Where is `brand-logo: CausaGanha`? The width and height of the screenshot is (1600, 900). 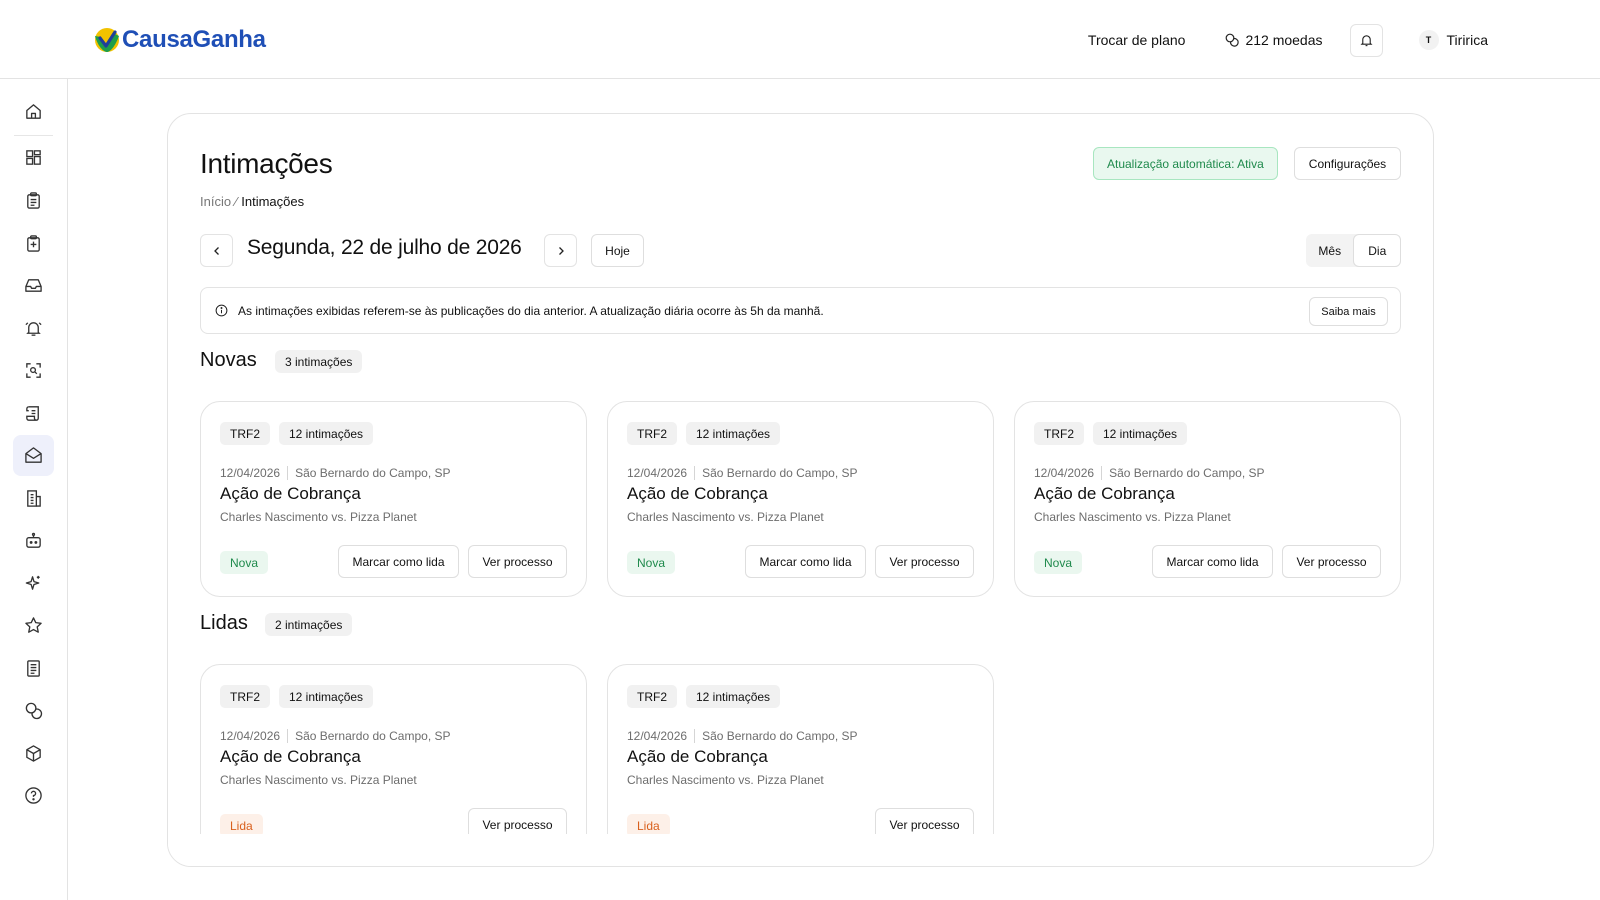
brand-logo: CausaGanha is located at coordinates (180, 40).